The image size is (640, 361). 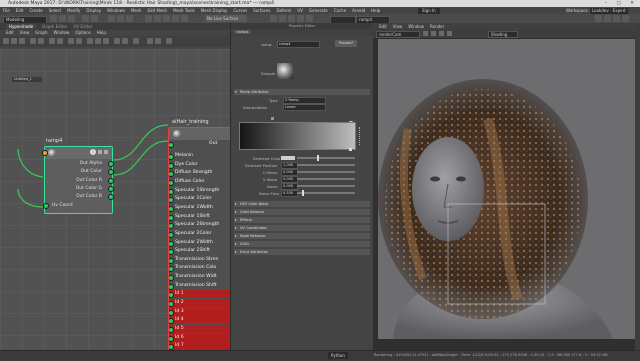 What do you see at coordinates (416, 26) in the screenshot?
I see `rv-menu-window: Window` at bounding box center [416, 26].